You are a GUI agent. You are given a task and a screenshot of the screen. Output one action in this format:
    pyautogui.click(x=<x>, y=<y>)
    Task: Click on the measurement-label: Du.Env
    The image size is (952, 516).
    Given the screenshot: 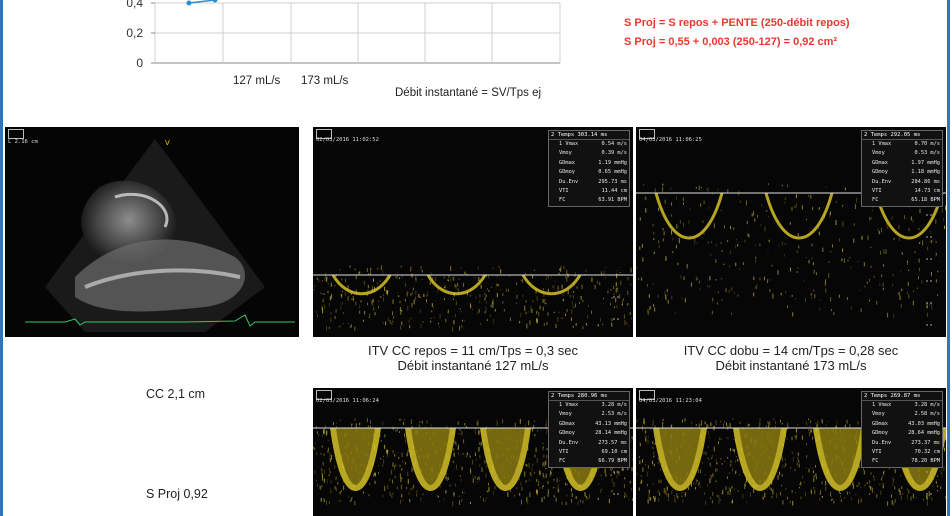 What is the action you would take?
    pyautogui.click(x=882, y=442)
    